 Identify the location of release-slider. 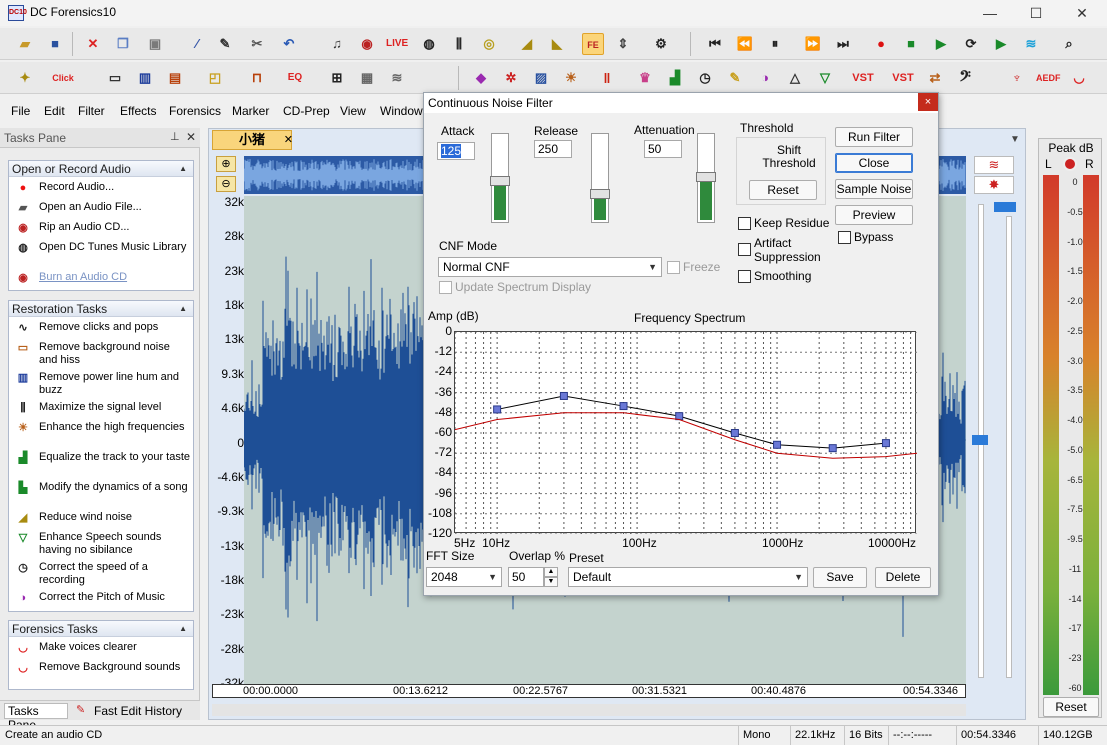
(600, 178).